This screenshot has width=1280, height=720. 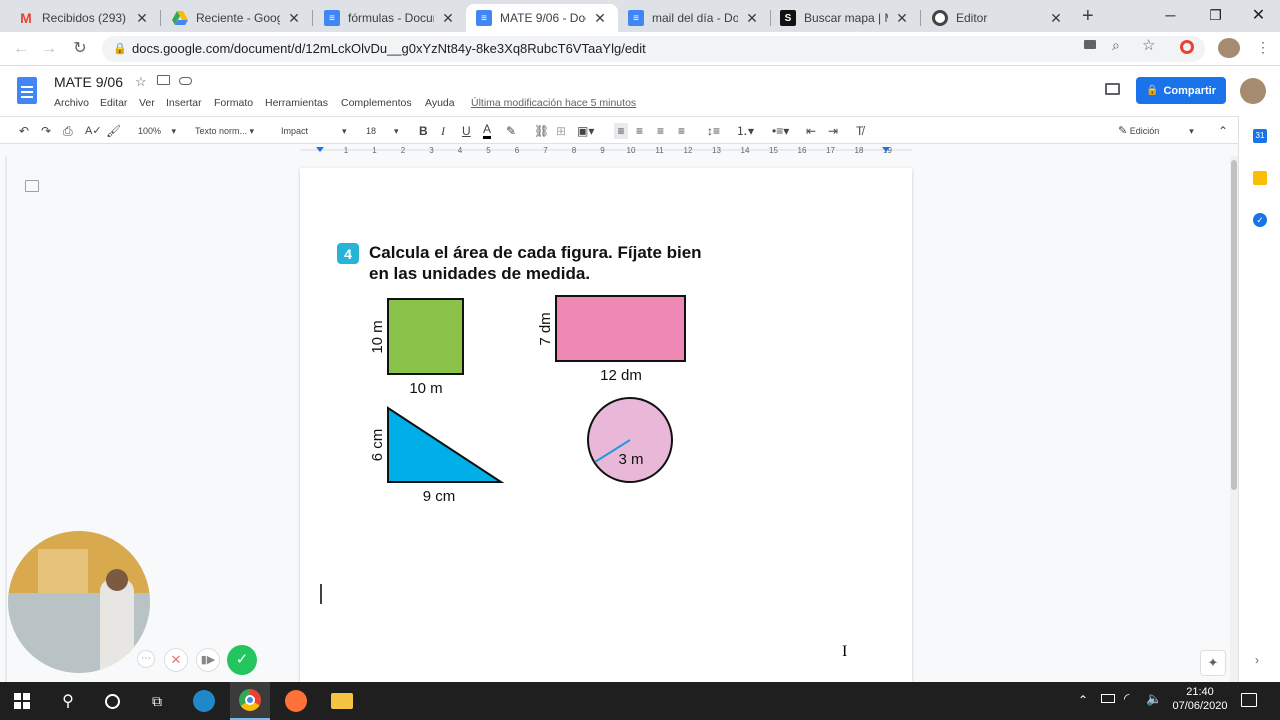 What do you see at coordinates (250, 701) in the screenshot?
I see `chrome-icon` at bounding box center [250, 701].